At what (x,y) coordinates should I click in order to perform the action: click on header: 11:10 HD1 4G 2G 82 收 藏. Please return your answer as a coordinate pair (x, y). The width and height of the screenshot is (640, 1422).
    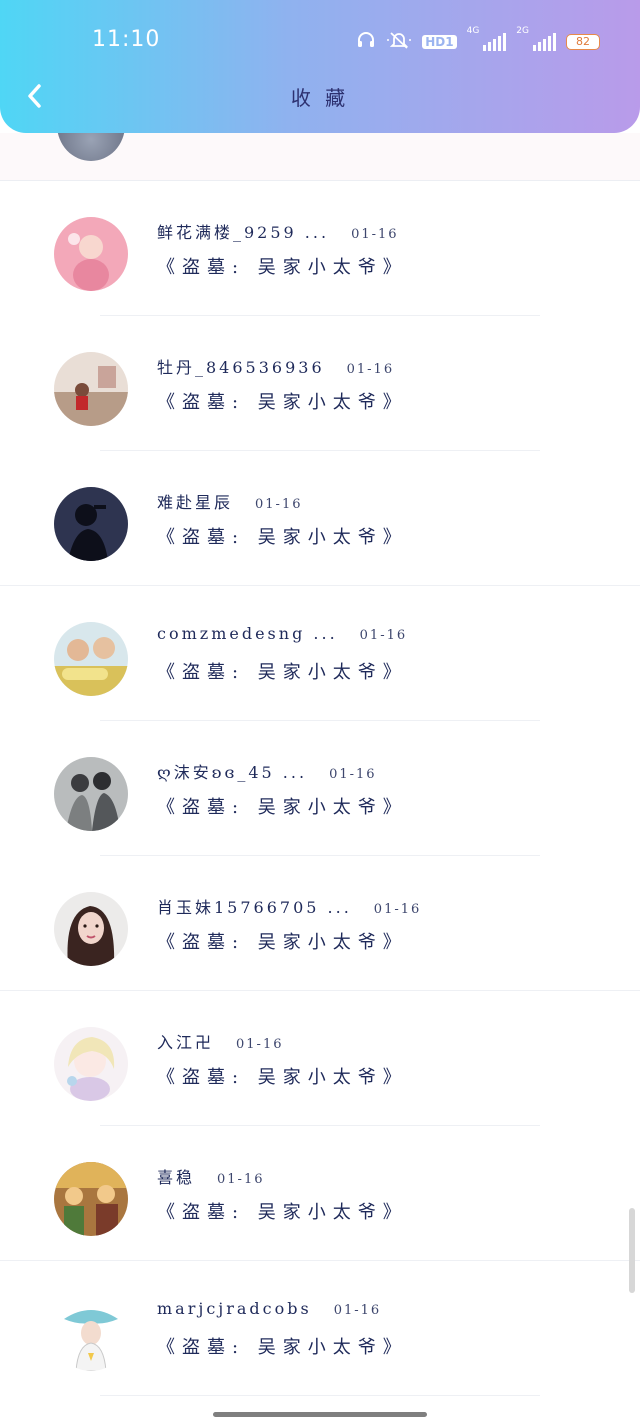
    Looking at the image, I should click on (320, 66).